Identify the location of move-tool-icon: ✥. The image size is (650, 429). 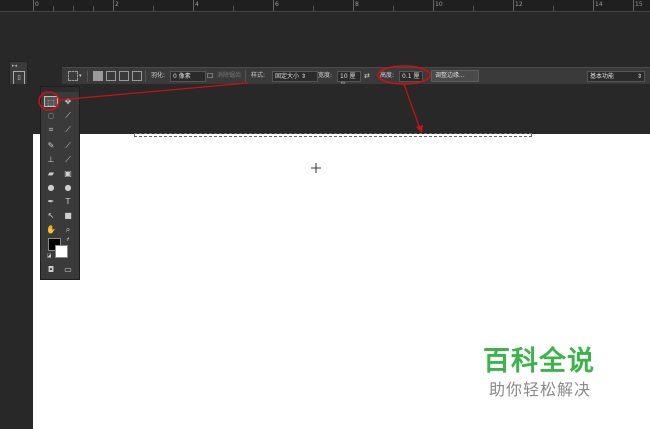
(68, 101).